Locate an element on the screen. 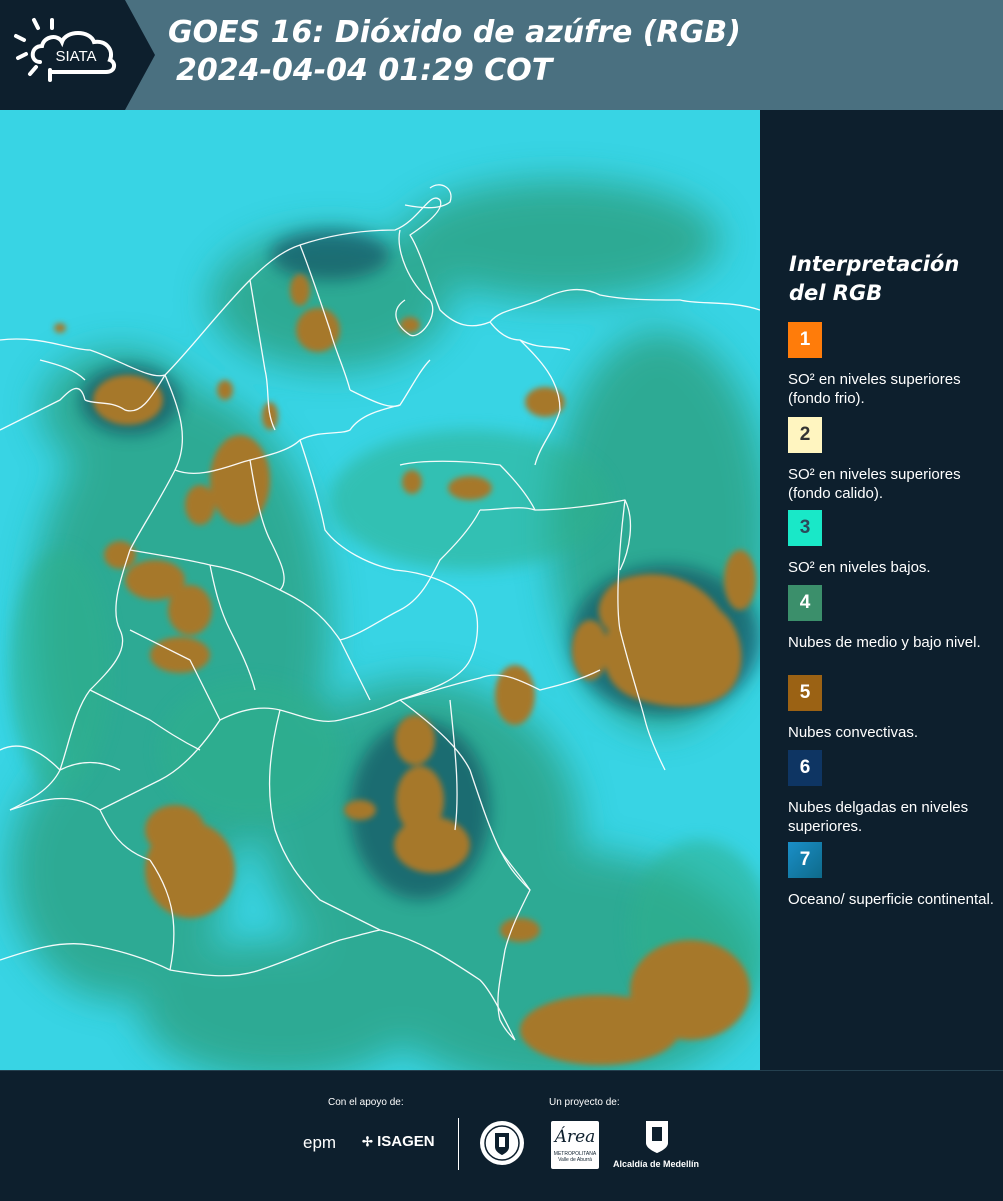 Image resolution: width=1003 pixels, height=1201 pixels. title-line-1: GOES 16: Dióxido de azúfre (RGB) is located at coordinates (454, 32).